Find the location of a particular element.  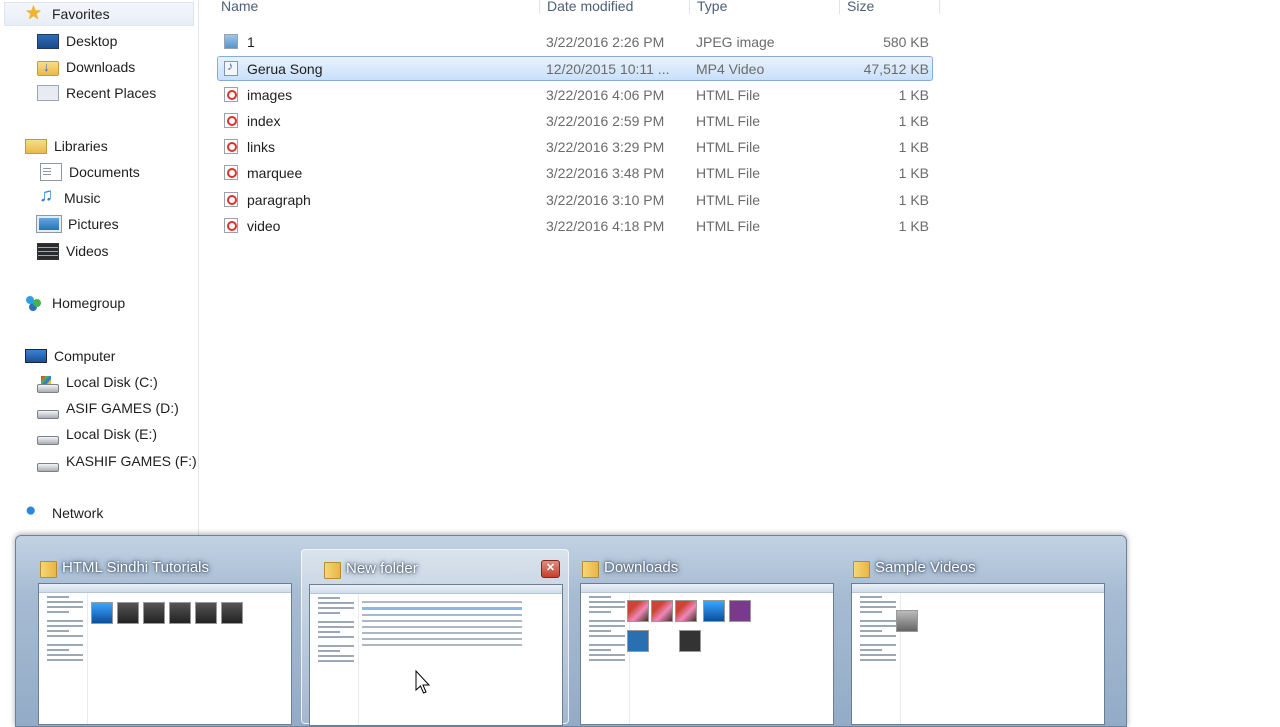

nav-label: Local Disk (C:) is located at coordinates (112, 382).